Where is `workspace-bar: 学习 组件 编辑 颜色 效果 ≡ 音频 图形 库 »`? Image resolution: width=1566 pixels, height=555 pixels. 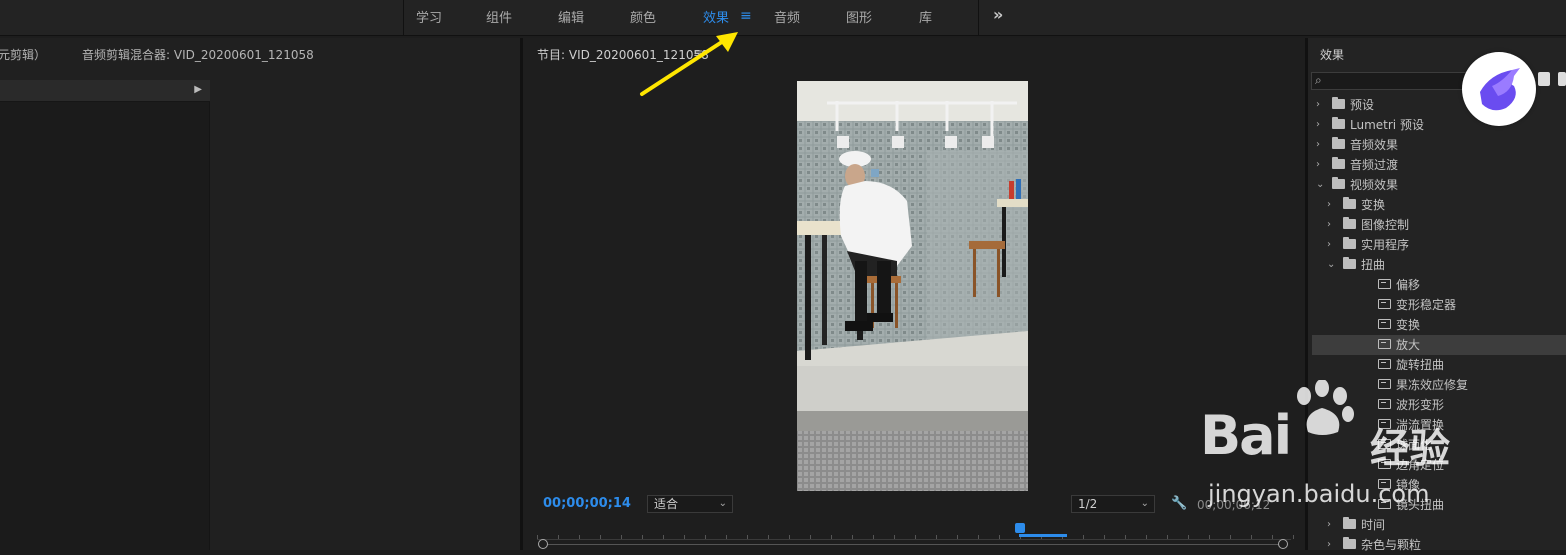 workspace-bar: 学习 组件 编辑 颜色 效果 ≡ 音频 图形 库 » is located at coordinates (783, 18).